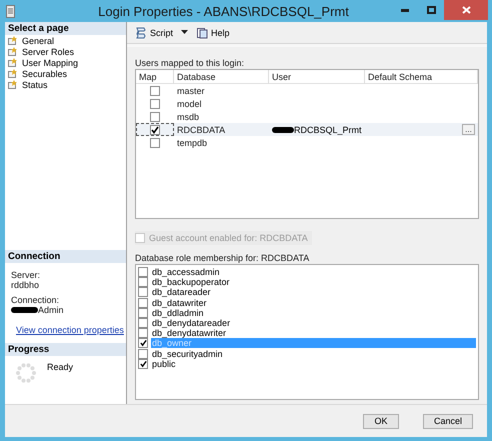  Describe the element at coordinates (65, 62) in the screenshot. I see `page-item: User Mapping` at that location.